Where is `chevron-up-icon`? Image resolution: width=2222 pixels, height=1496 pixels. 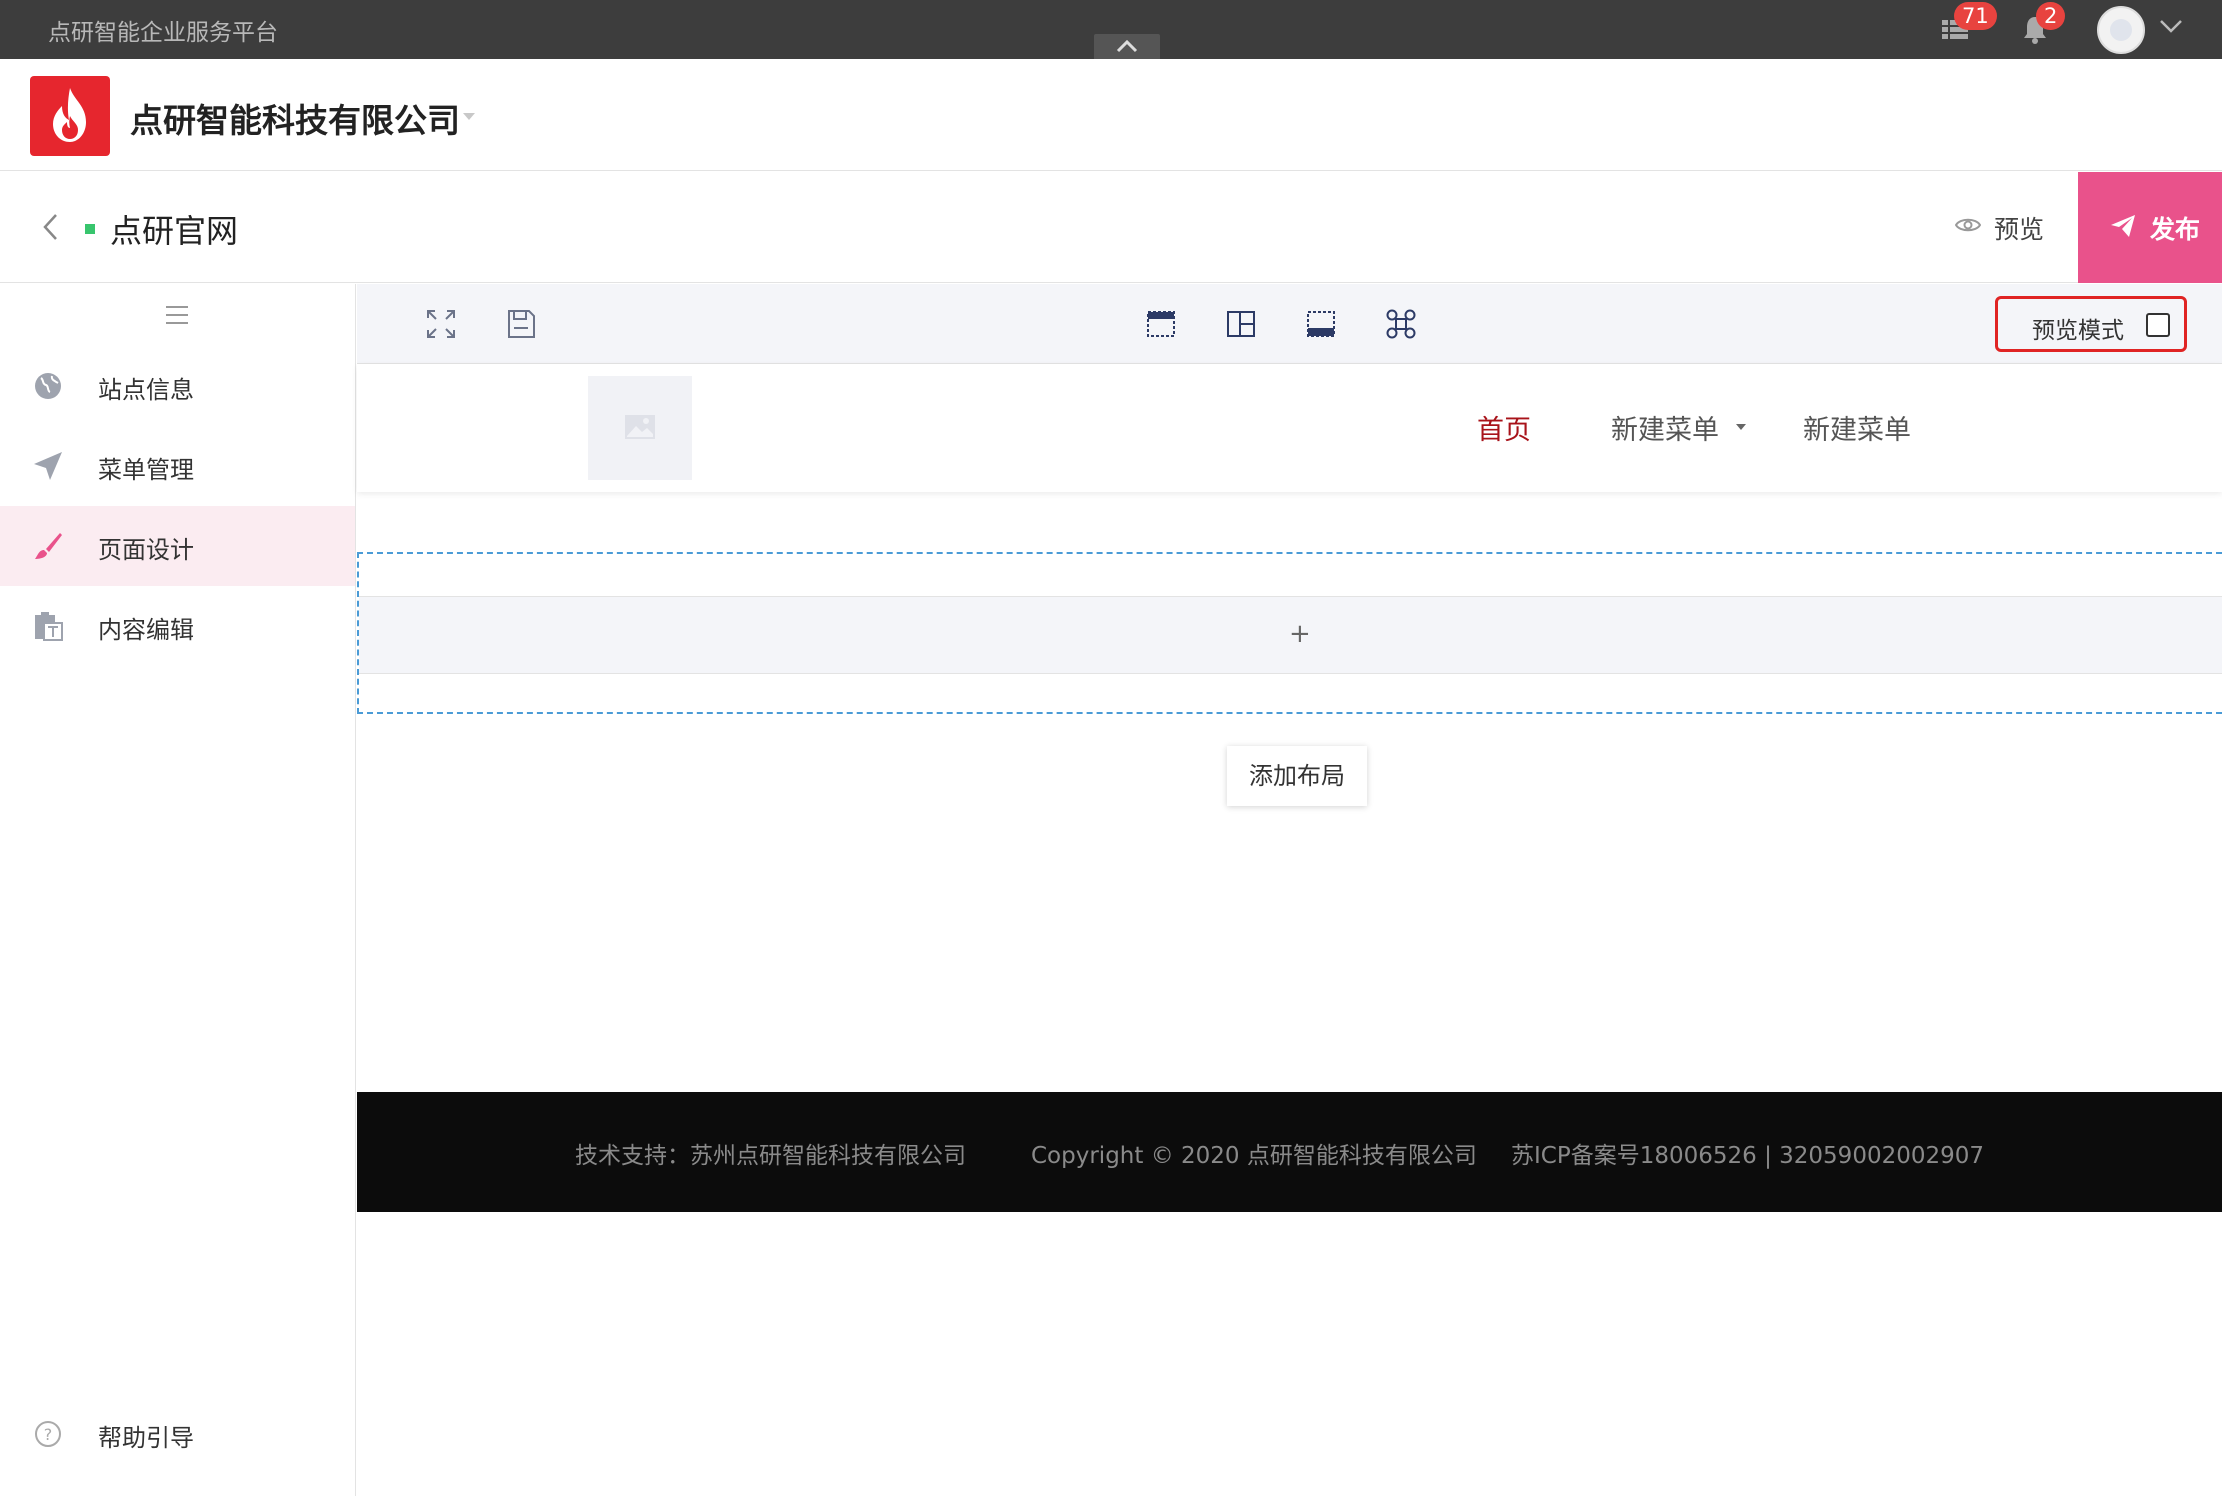
chevron-up-icon is located at coordinates (1127, 46).